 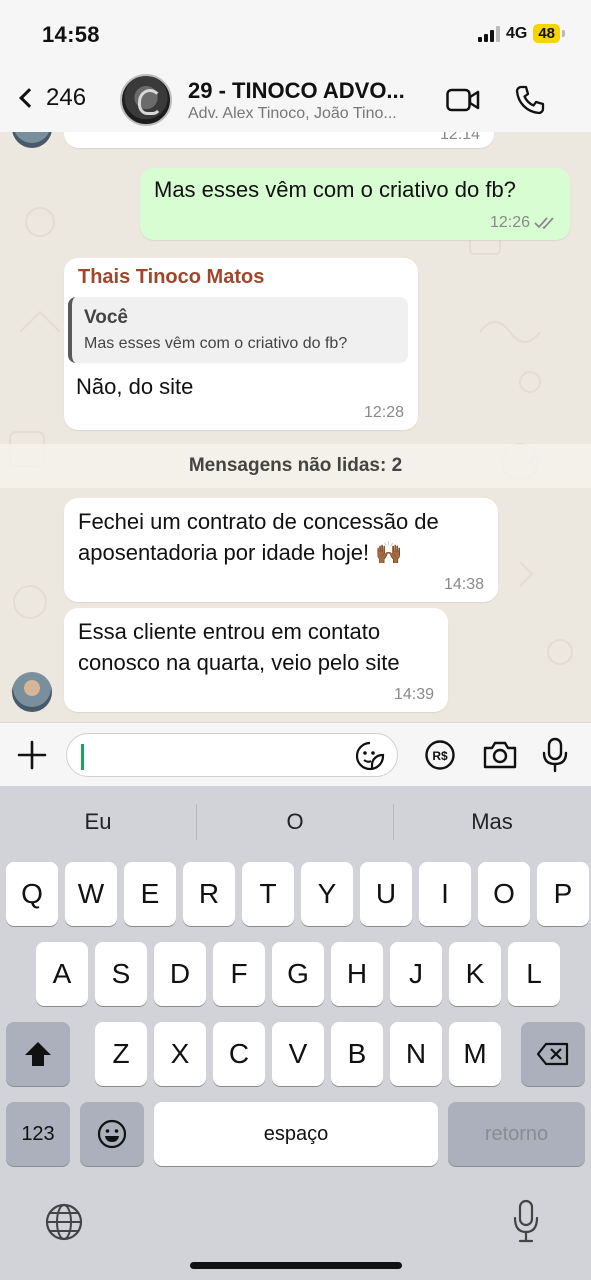 I want to click on message-time: 12:14, so click(x=459, y=137).